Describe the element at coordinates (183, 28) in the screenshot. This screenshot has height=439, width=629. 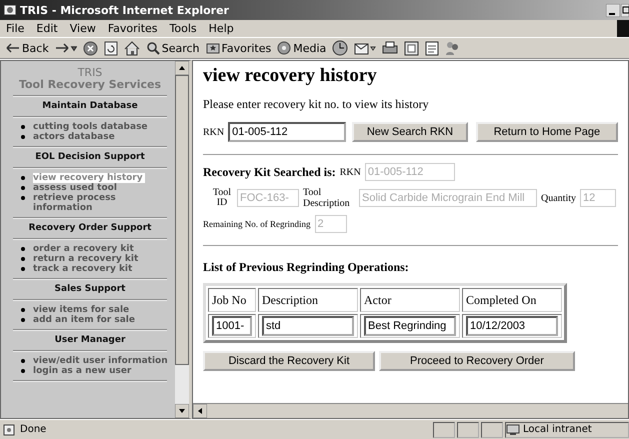
I see `menu-item: Tools` at that location.